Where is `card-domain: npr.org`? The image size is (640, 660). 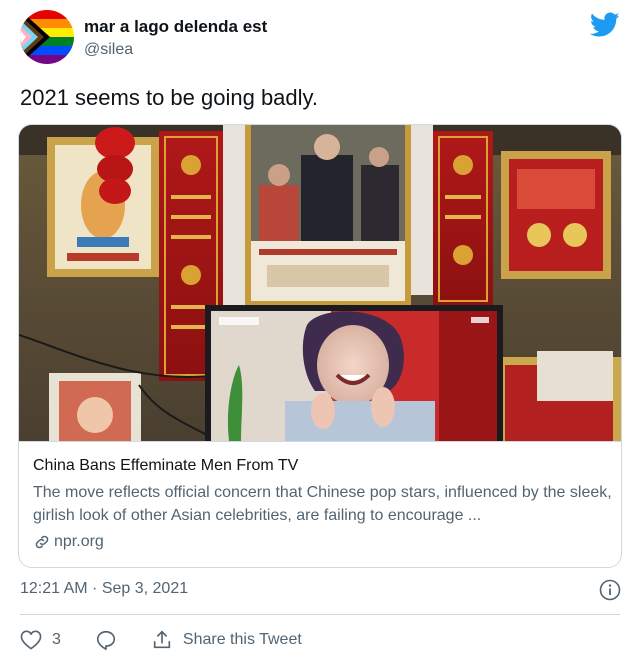 card-domain: npr.org is located at coordinates (323, 542).